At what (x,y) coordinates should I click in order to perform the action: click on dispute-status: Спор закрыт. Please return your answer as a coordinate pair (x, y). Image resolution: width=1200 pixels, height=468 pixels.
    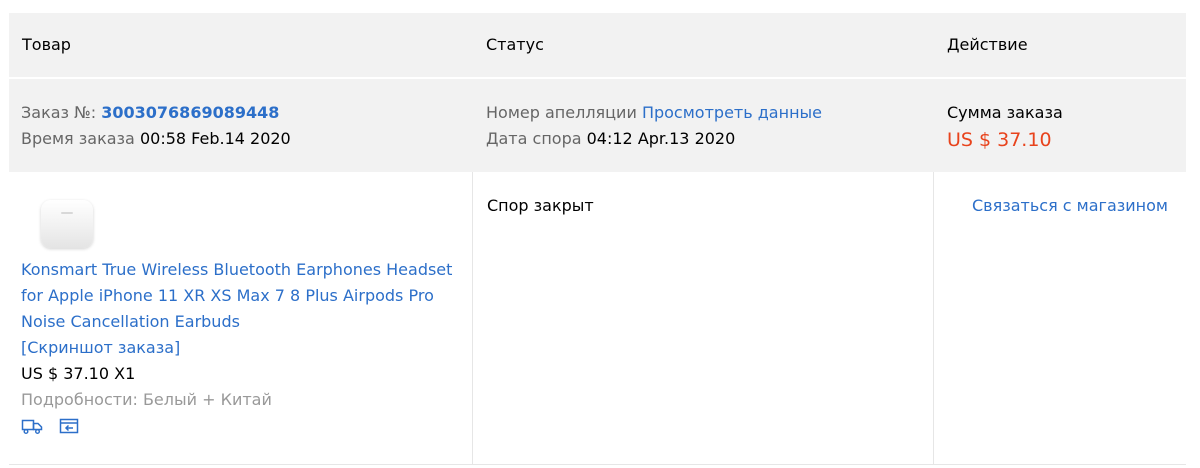
    Looking at the image, I should click on (540, 205).